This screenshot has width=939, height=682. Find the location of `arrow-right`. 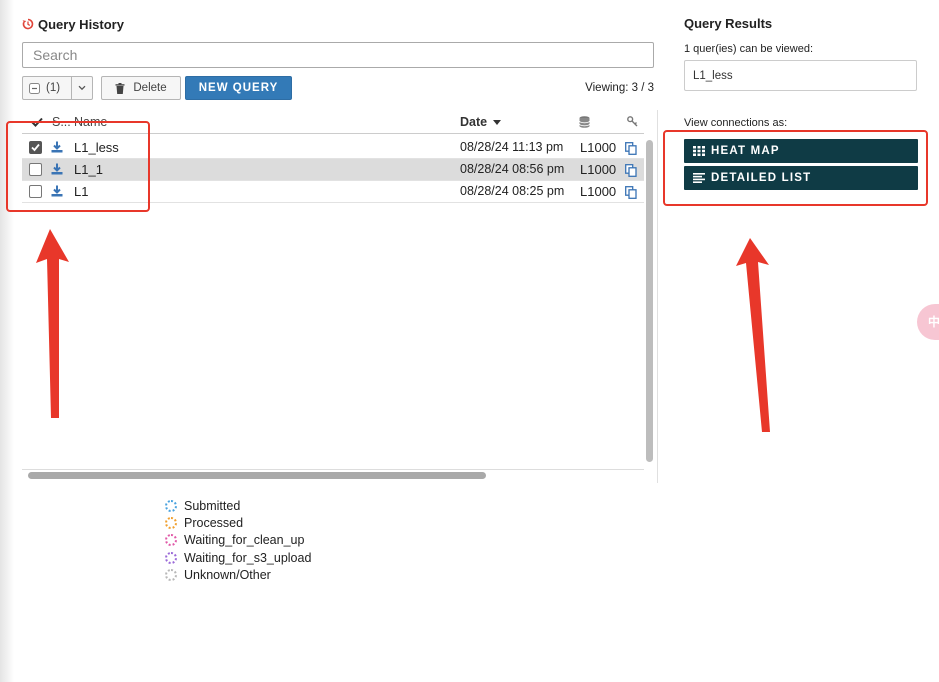

arrow-right is located at coordinates (753, 335).